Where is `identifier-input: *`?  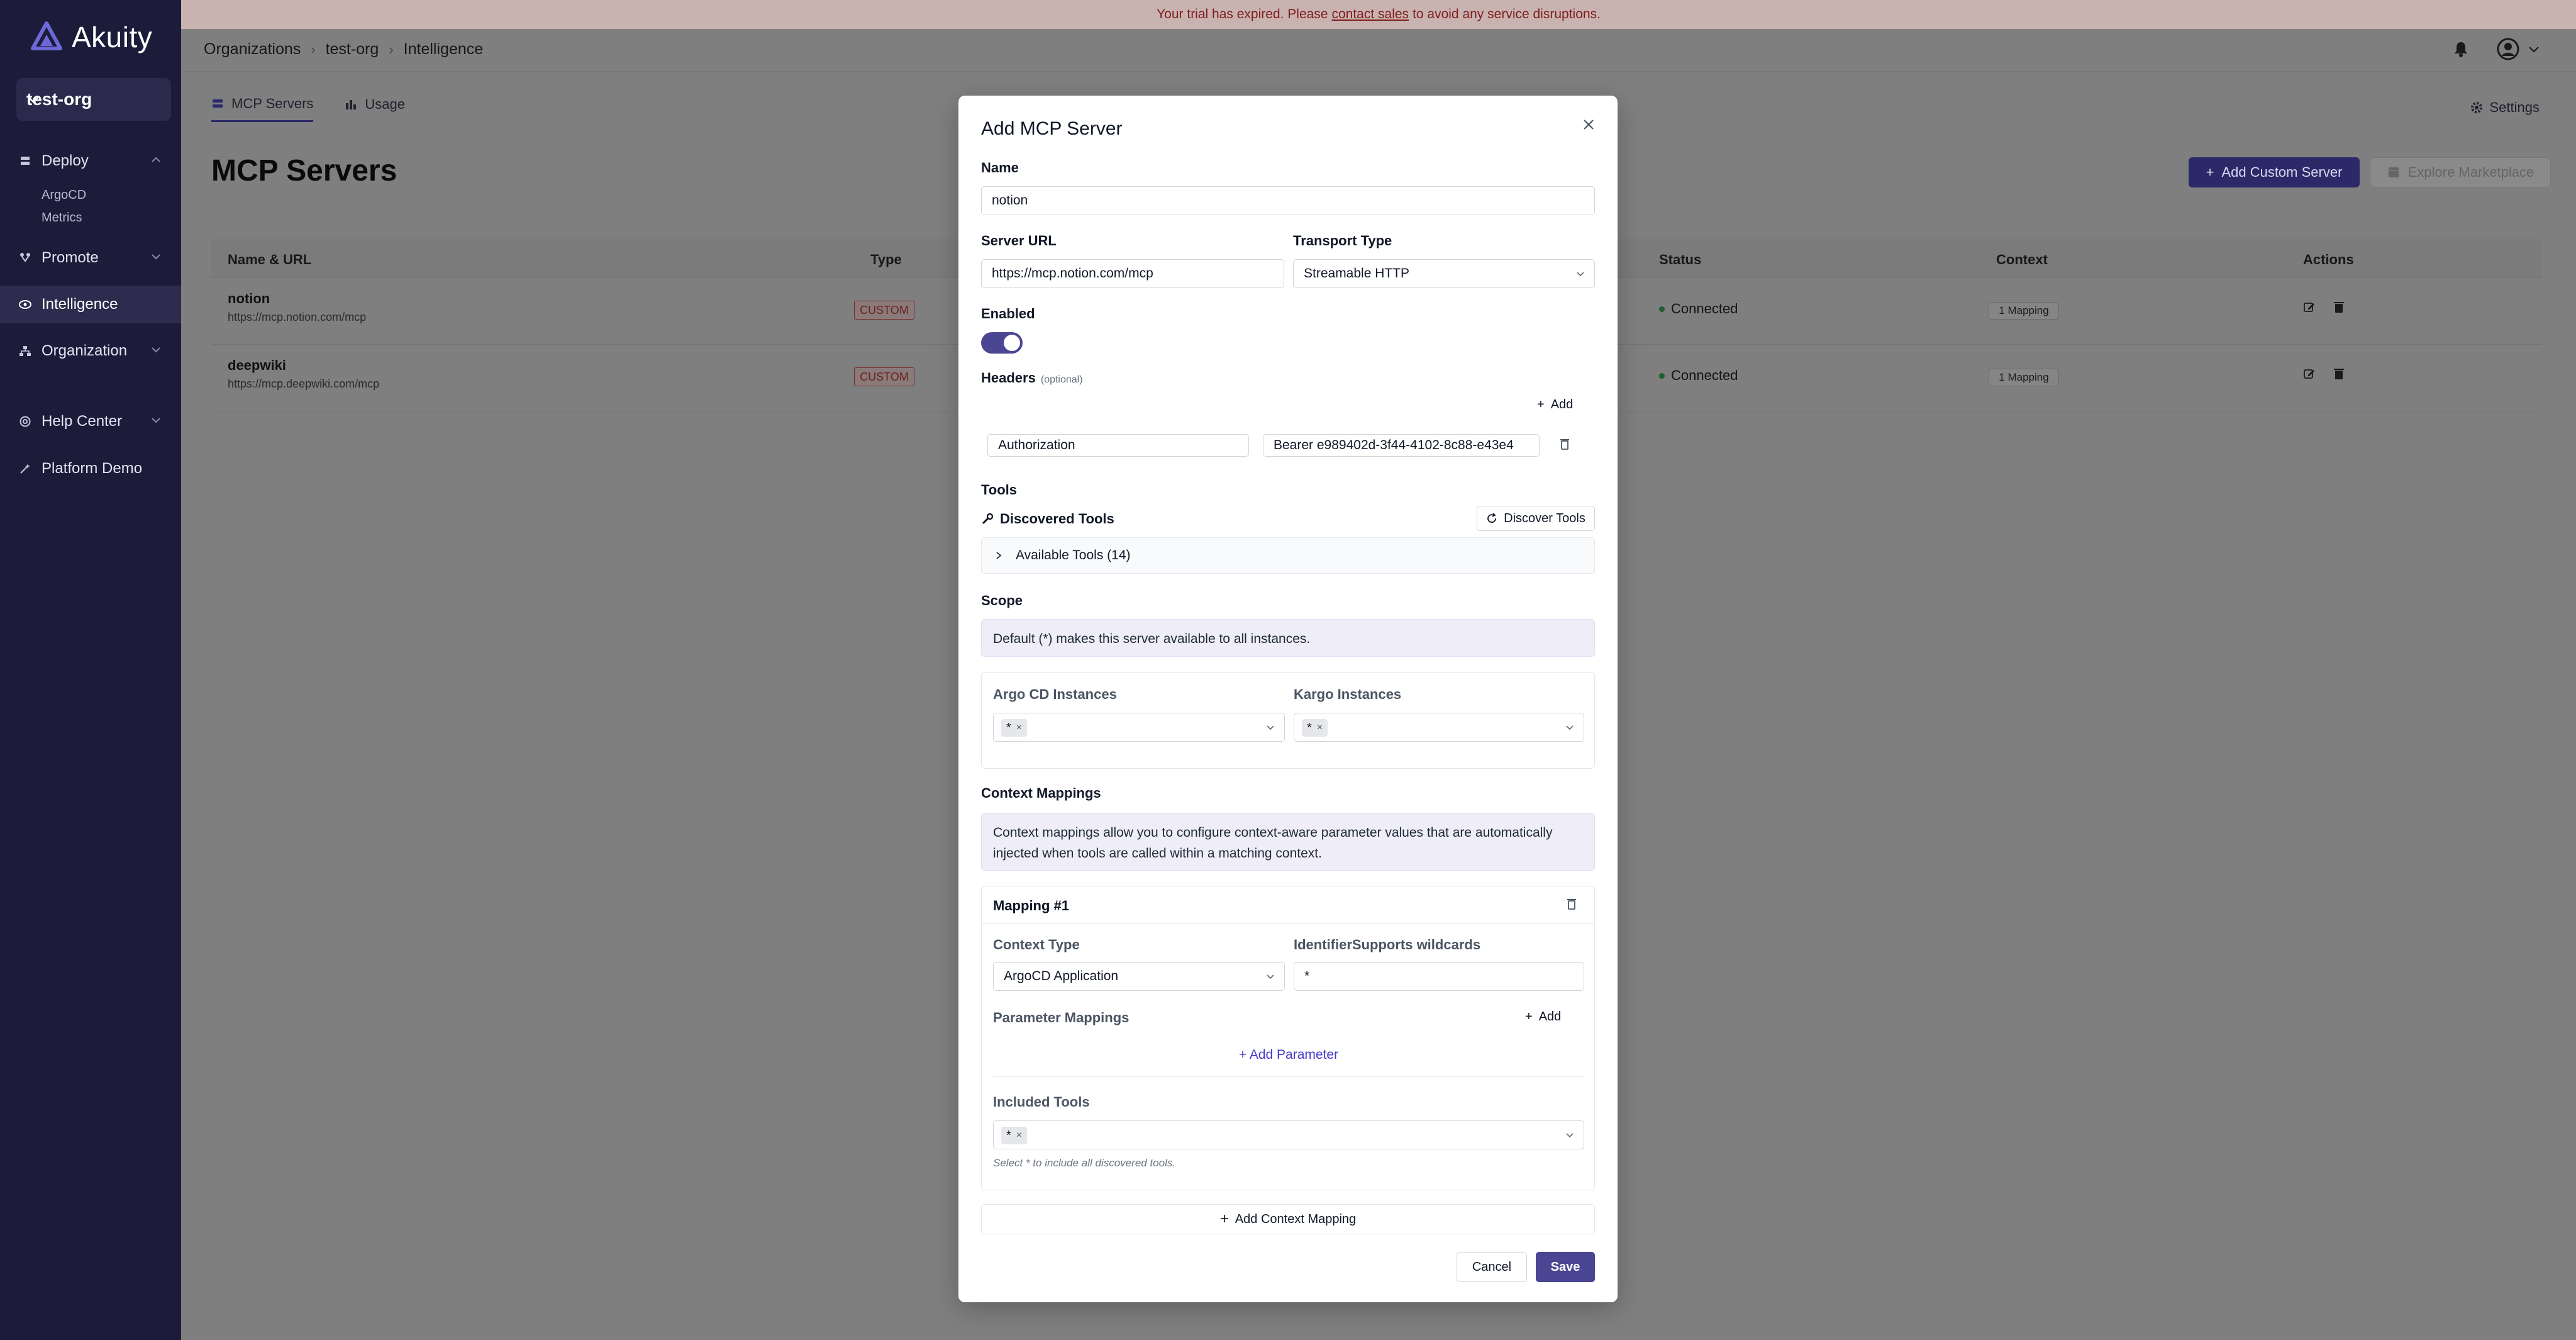
identifier-input: * is located at coordinates (1439, 976).